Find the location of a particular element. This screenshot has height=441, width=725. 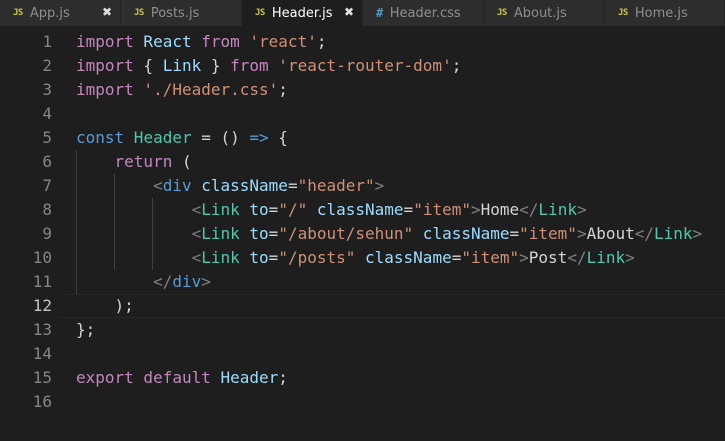

code-line: </div> is located at coordinates (400, 282).